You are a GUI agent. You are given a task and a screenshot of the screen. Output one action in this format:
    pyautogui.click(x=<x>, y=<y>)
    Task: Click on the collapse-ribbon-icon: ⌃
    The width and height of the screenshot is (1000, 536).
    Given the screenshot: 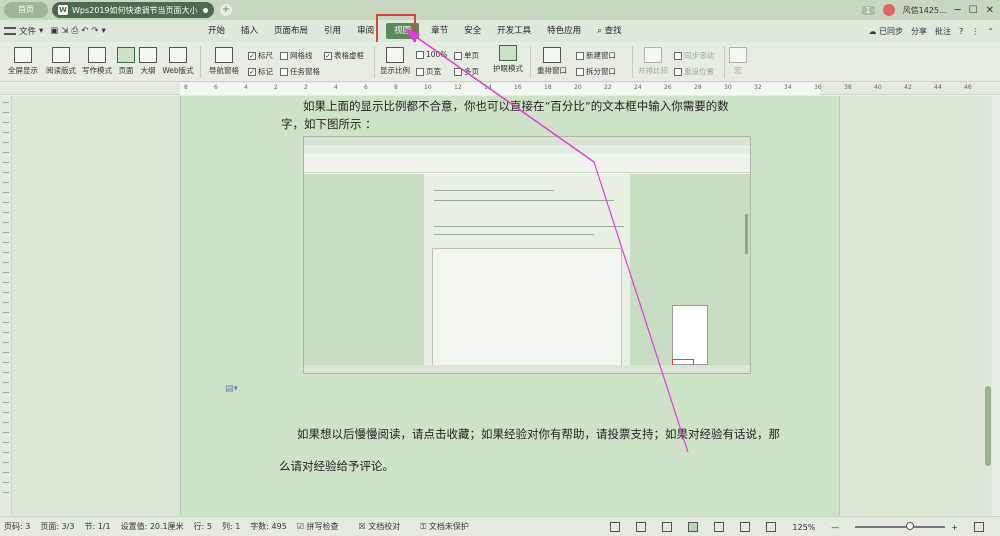 What is the action you would take?
    pyautogui.click(x=990, y=31)
    